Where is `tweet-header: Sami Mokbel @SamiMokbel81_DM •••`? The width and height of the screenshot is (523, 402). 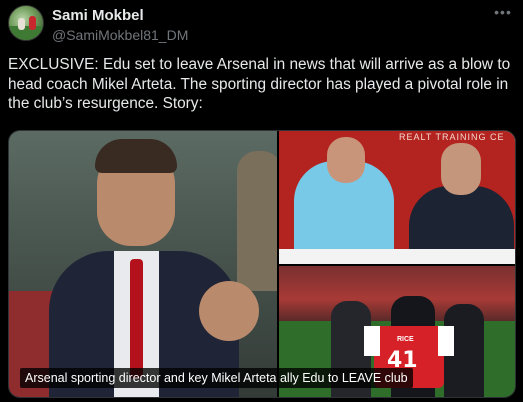
tweet-header: Sami Mokbel @SamiMokbel81_DM ••• is located at coordinates (261, 26).